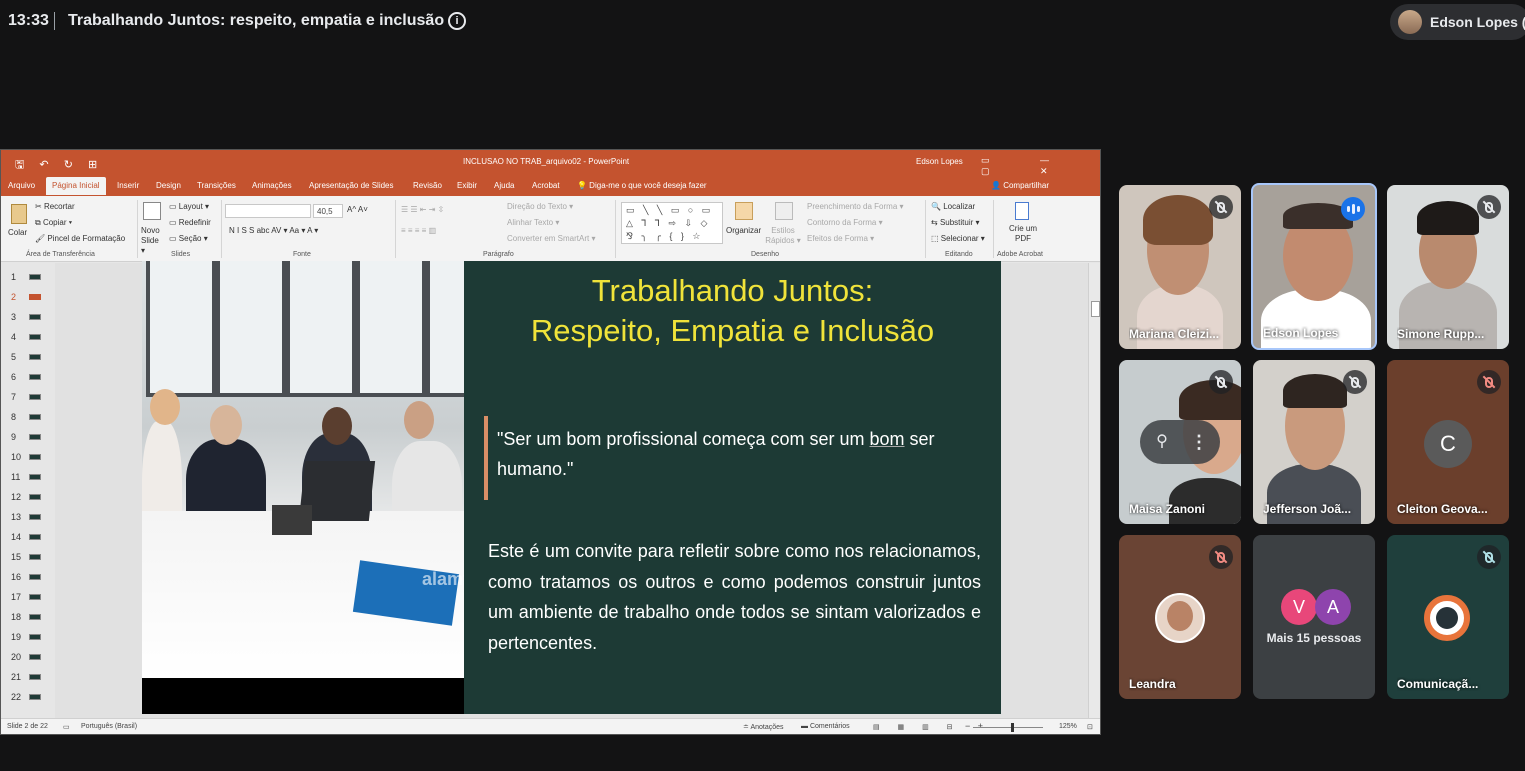 Image resolution: width=1525 pixels, height=771 pixels. What do you see at coordinates (59, 165) in the screenshot?
I see `quick-access-toolbar: 🖫 ↶ ↻ ⊞` at bounding box center [59, 165].